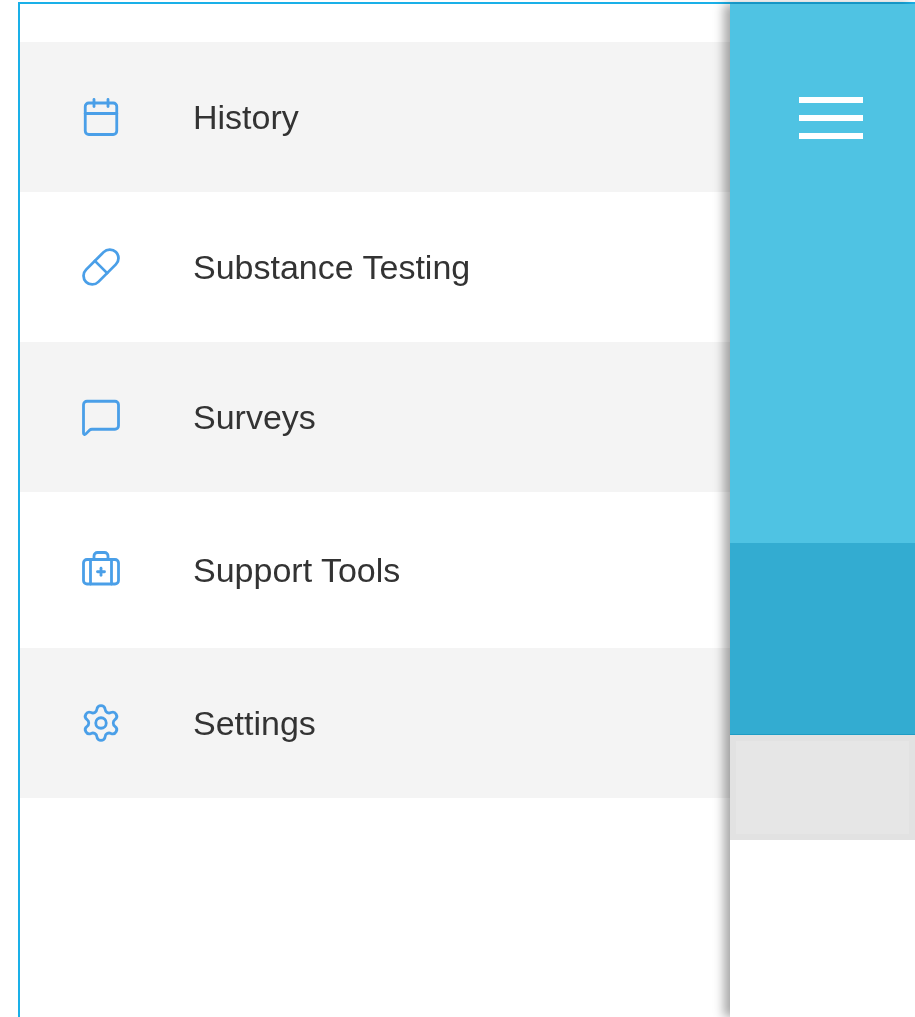  What do you see at coordinates (101, 267) in the screenshot?
I see `pill-icon` at bounding box center [101, 267].